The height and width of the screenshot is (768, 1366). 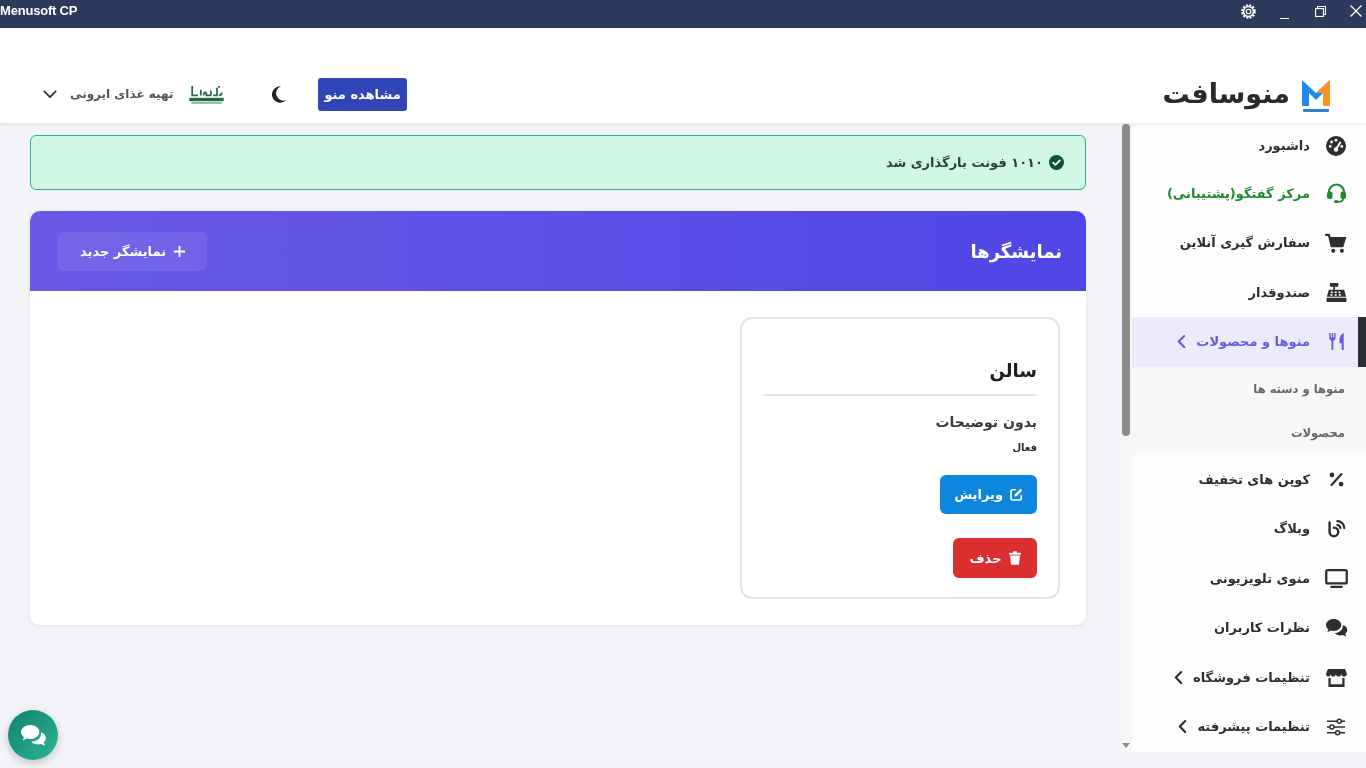 I want to click on scroll-down-arrow-icon, so click(x=1126, y=745).